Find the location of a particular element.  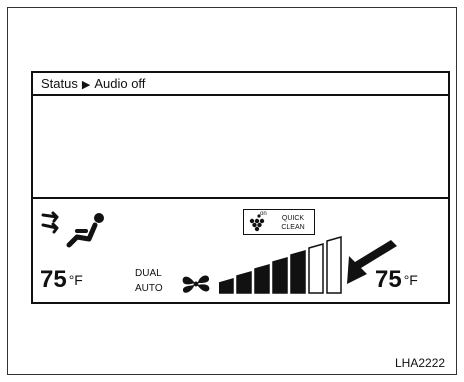

quick-clean-icon is located at coordinates (257, 223).